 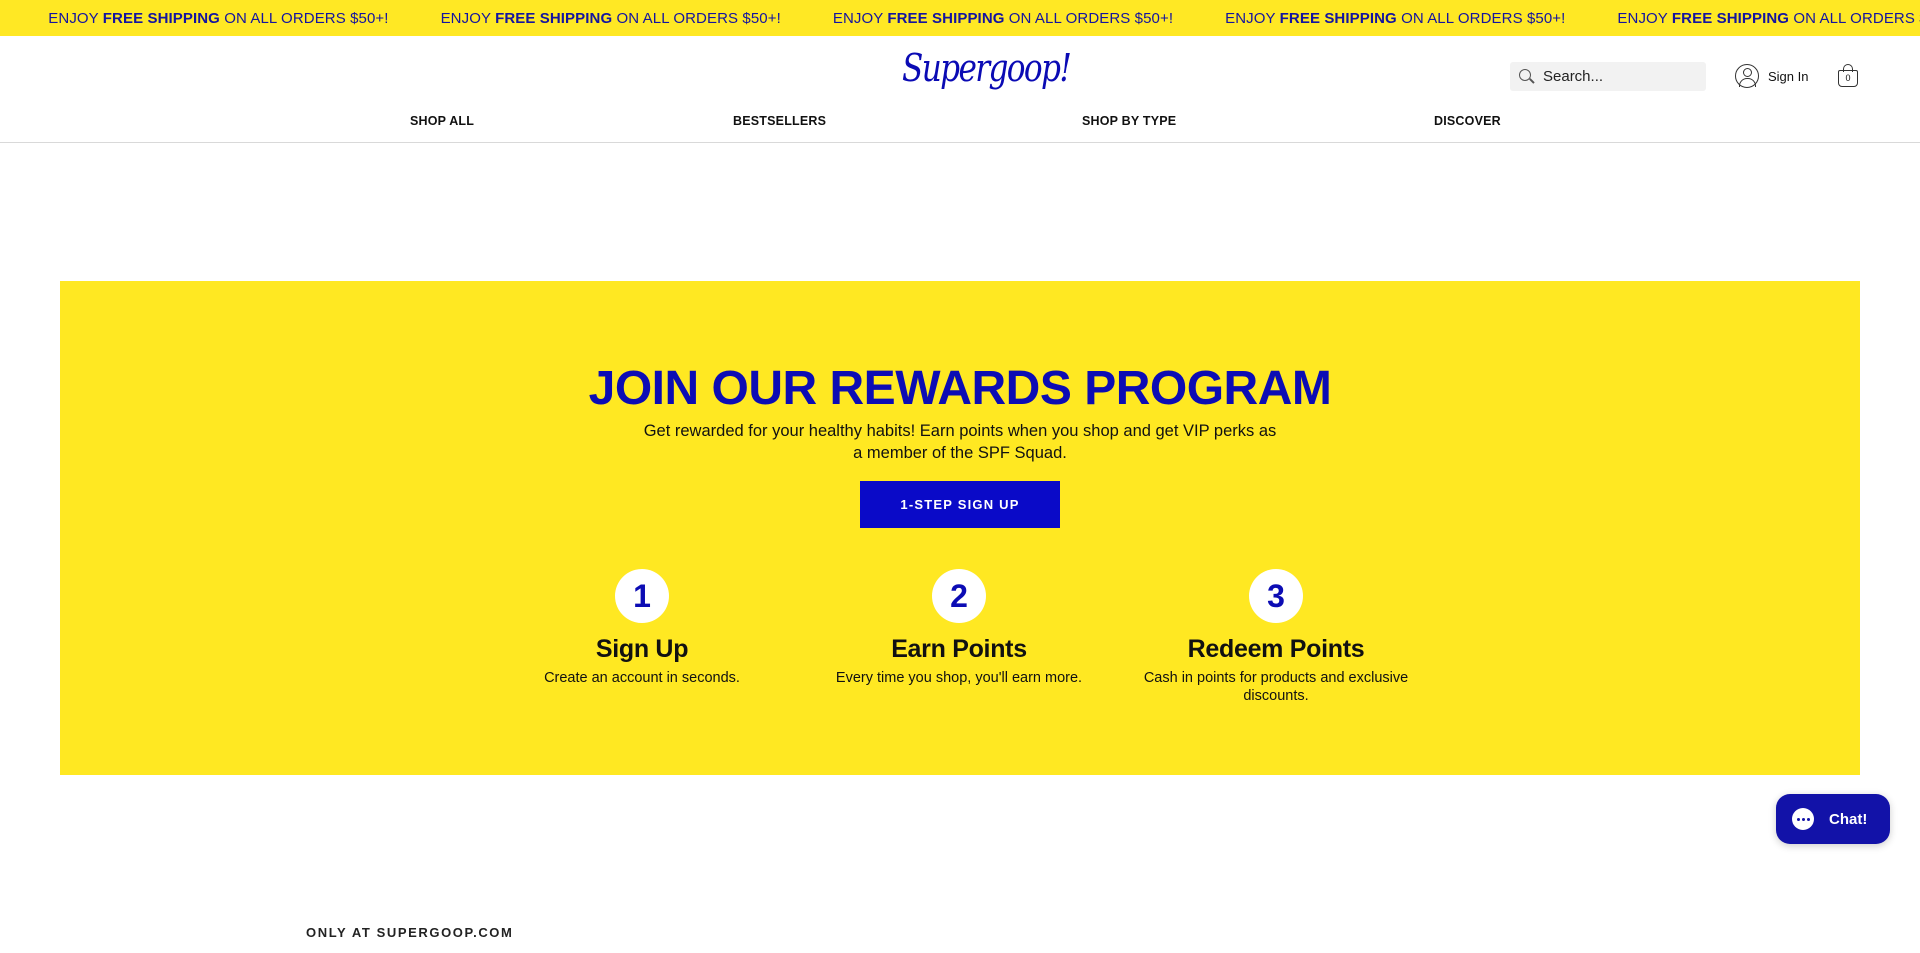 What do you see at coordinates (1803, 819) in the screenshot?
I see `chat-icon` at bounding box center [1803, 819].